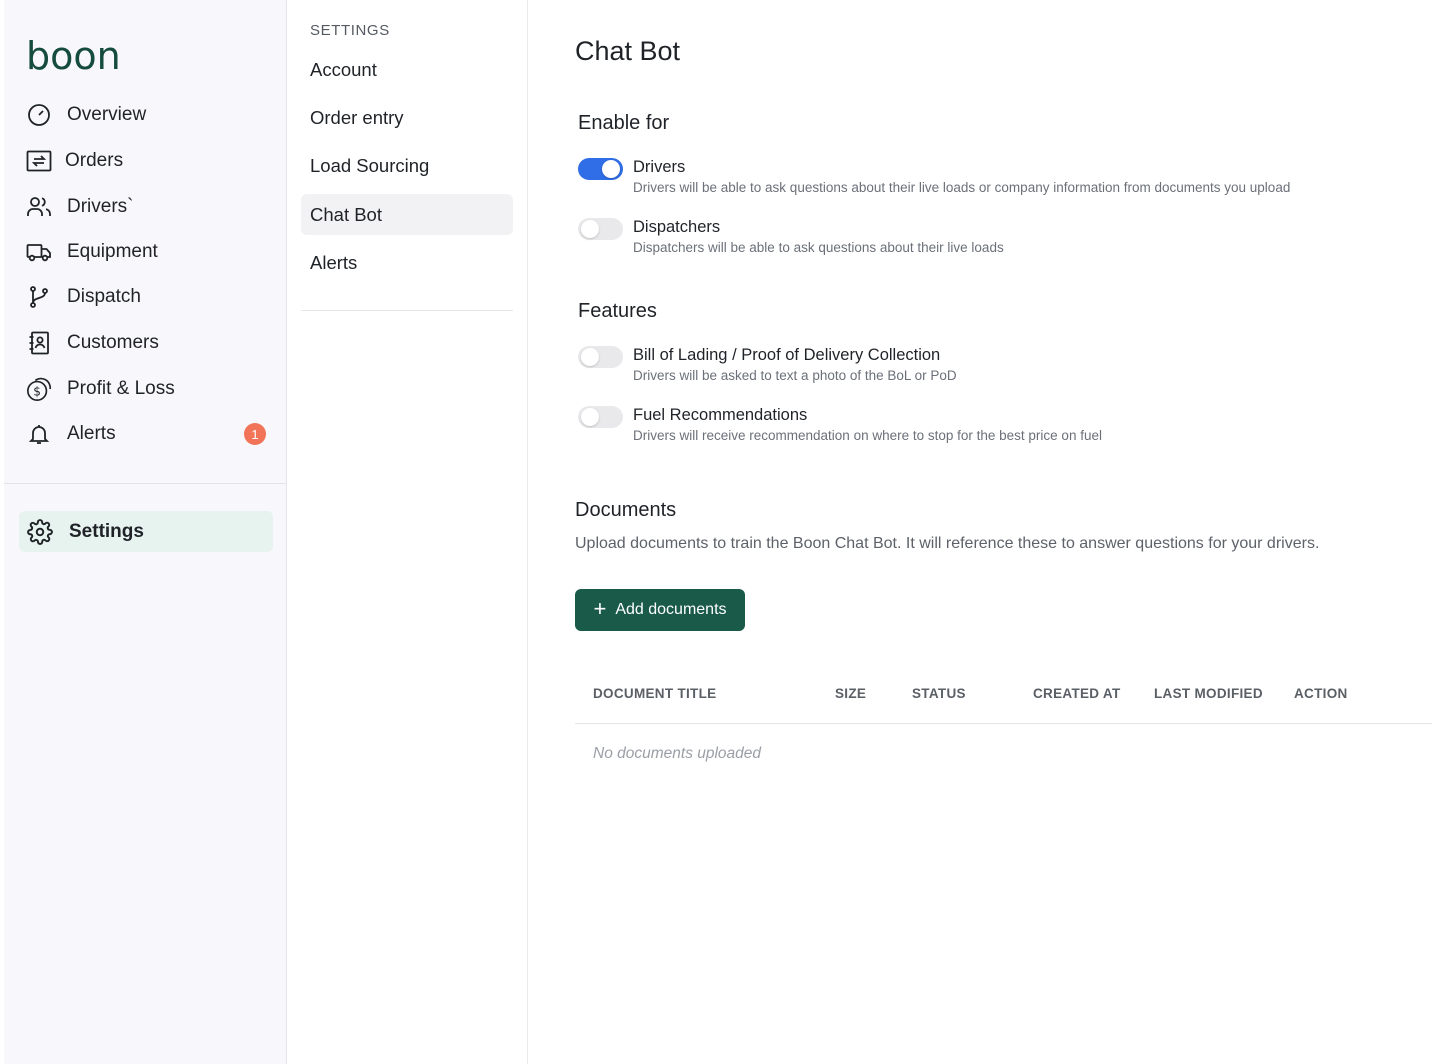  Describe the element at coordinates (626, 510) in the screenshot. I see `documents-heading: Documents` at that location.